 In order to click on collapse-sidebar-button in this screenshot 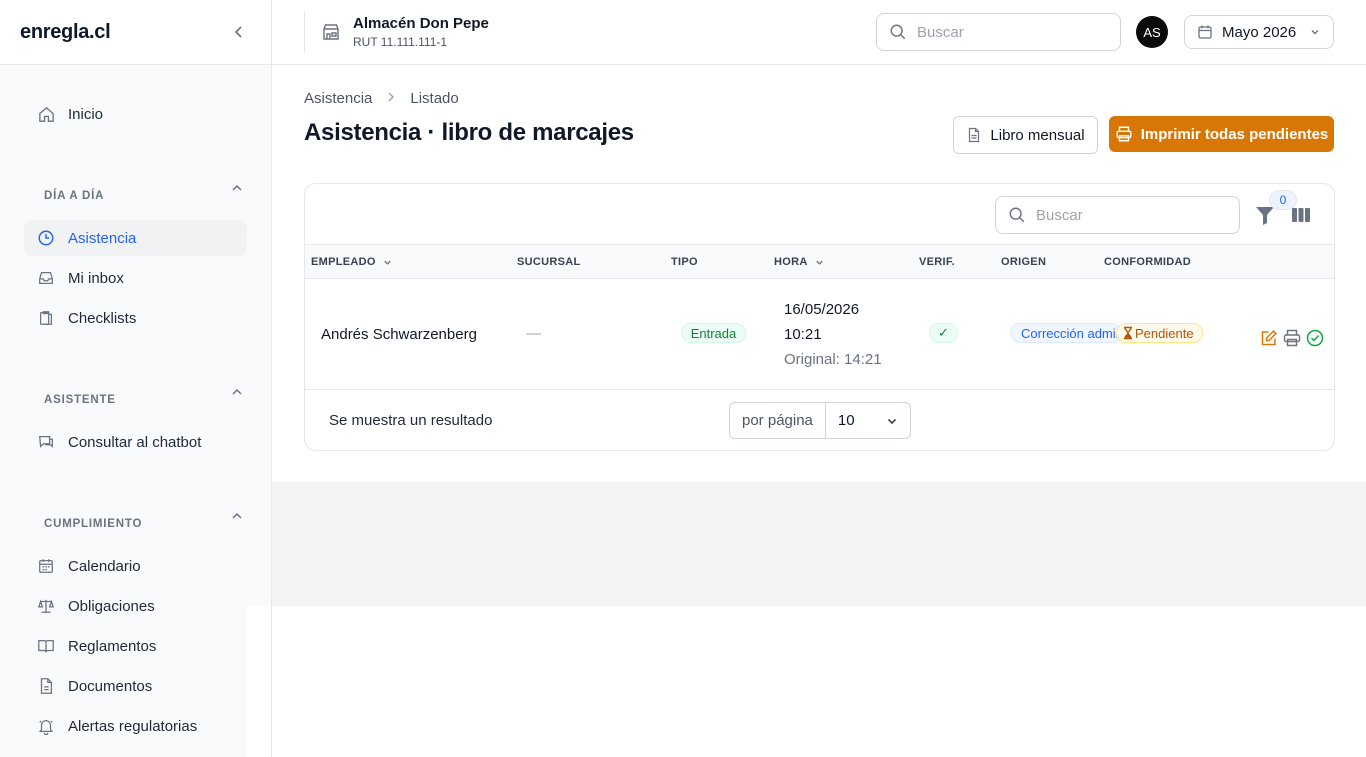, I will do `click(239, 32)`.